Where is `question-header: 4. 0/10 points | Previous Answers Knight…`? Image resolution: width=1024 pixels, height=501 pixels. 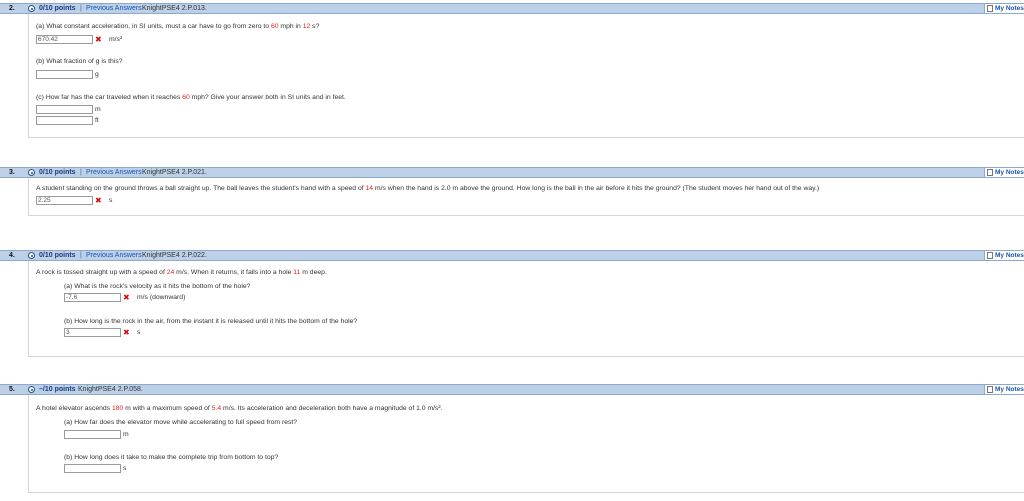 question-header: 4. 0/10 points | Previous Answers Knight… is located at coordinates (512, 255).